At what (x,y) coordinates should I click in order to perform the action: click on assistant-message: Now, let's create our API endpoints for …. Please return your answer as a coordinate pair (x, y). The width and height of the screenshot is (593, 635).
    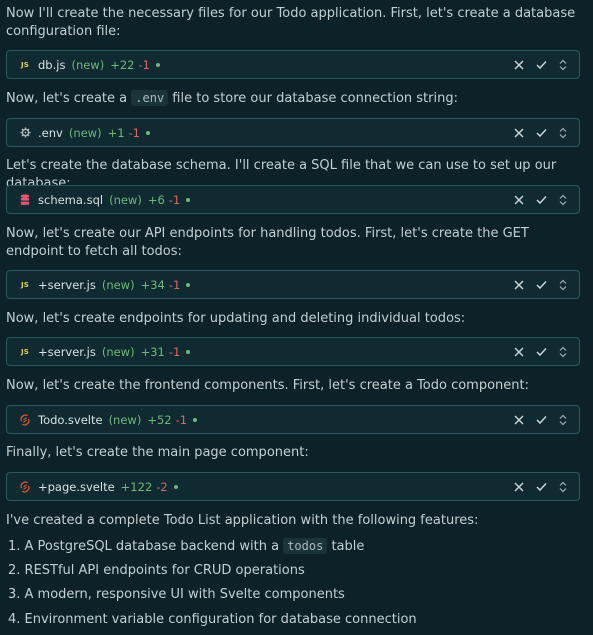
    Looking at the image, I should click on (267, 242).